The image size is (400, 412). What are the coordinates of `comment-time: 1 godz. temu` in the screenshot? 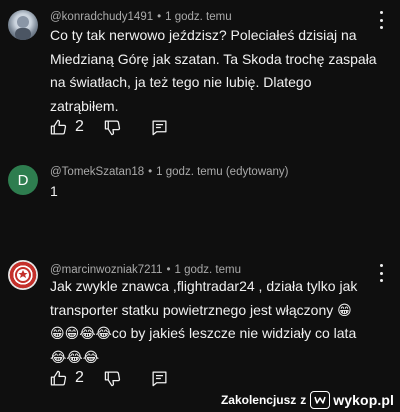 It's located at (198, 17).